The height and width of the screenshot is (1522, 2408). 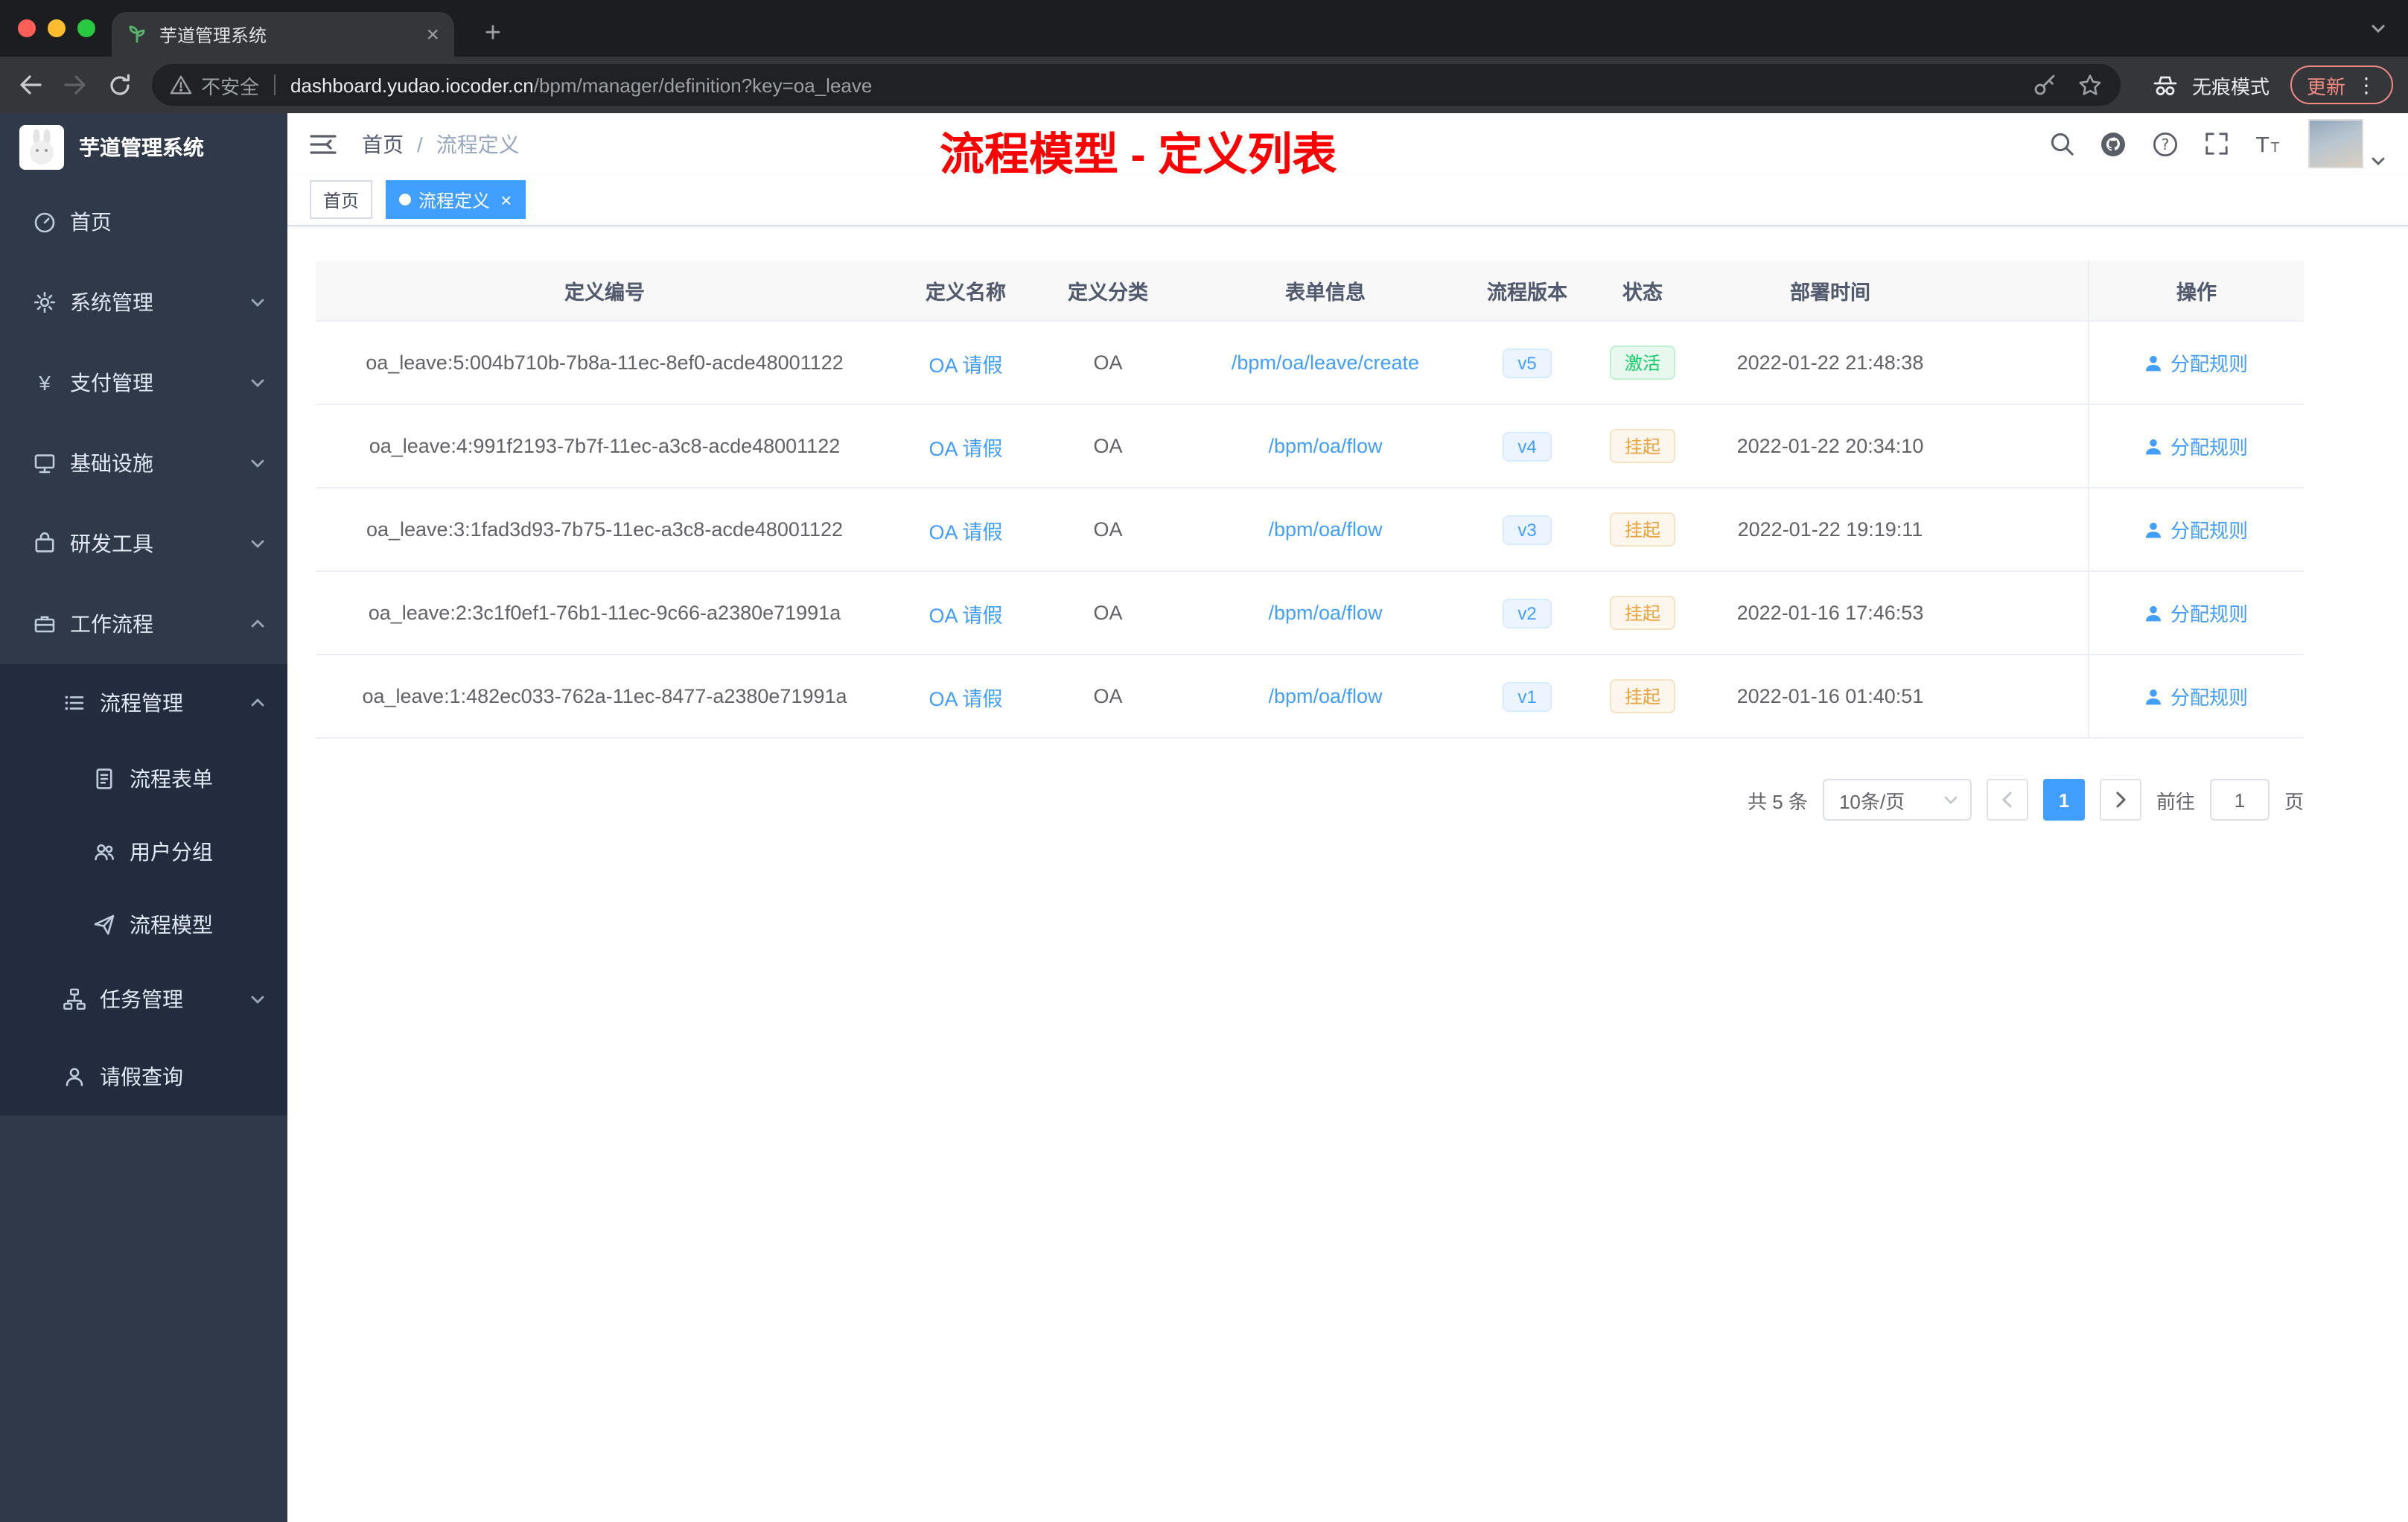 I want to click on forward-button, so click(x=74, y=85).